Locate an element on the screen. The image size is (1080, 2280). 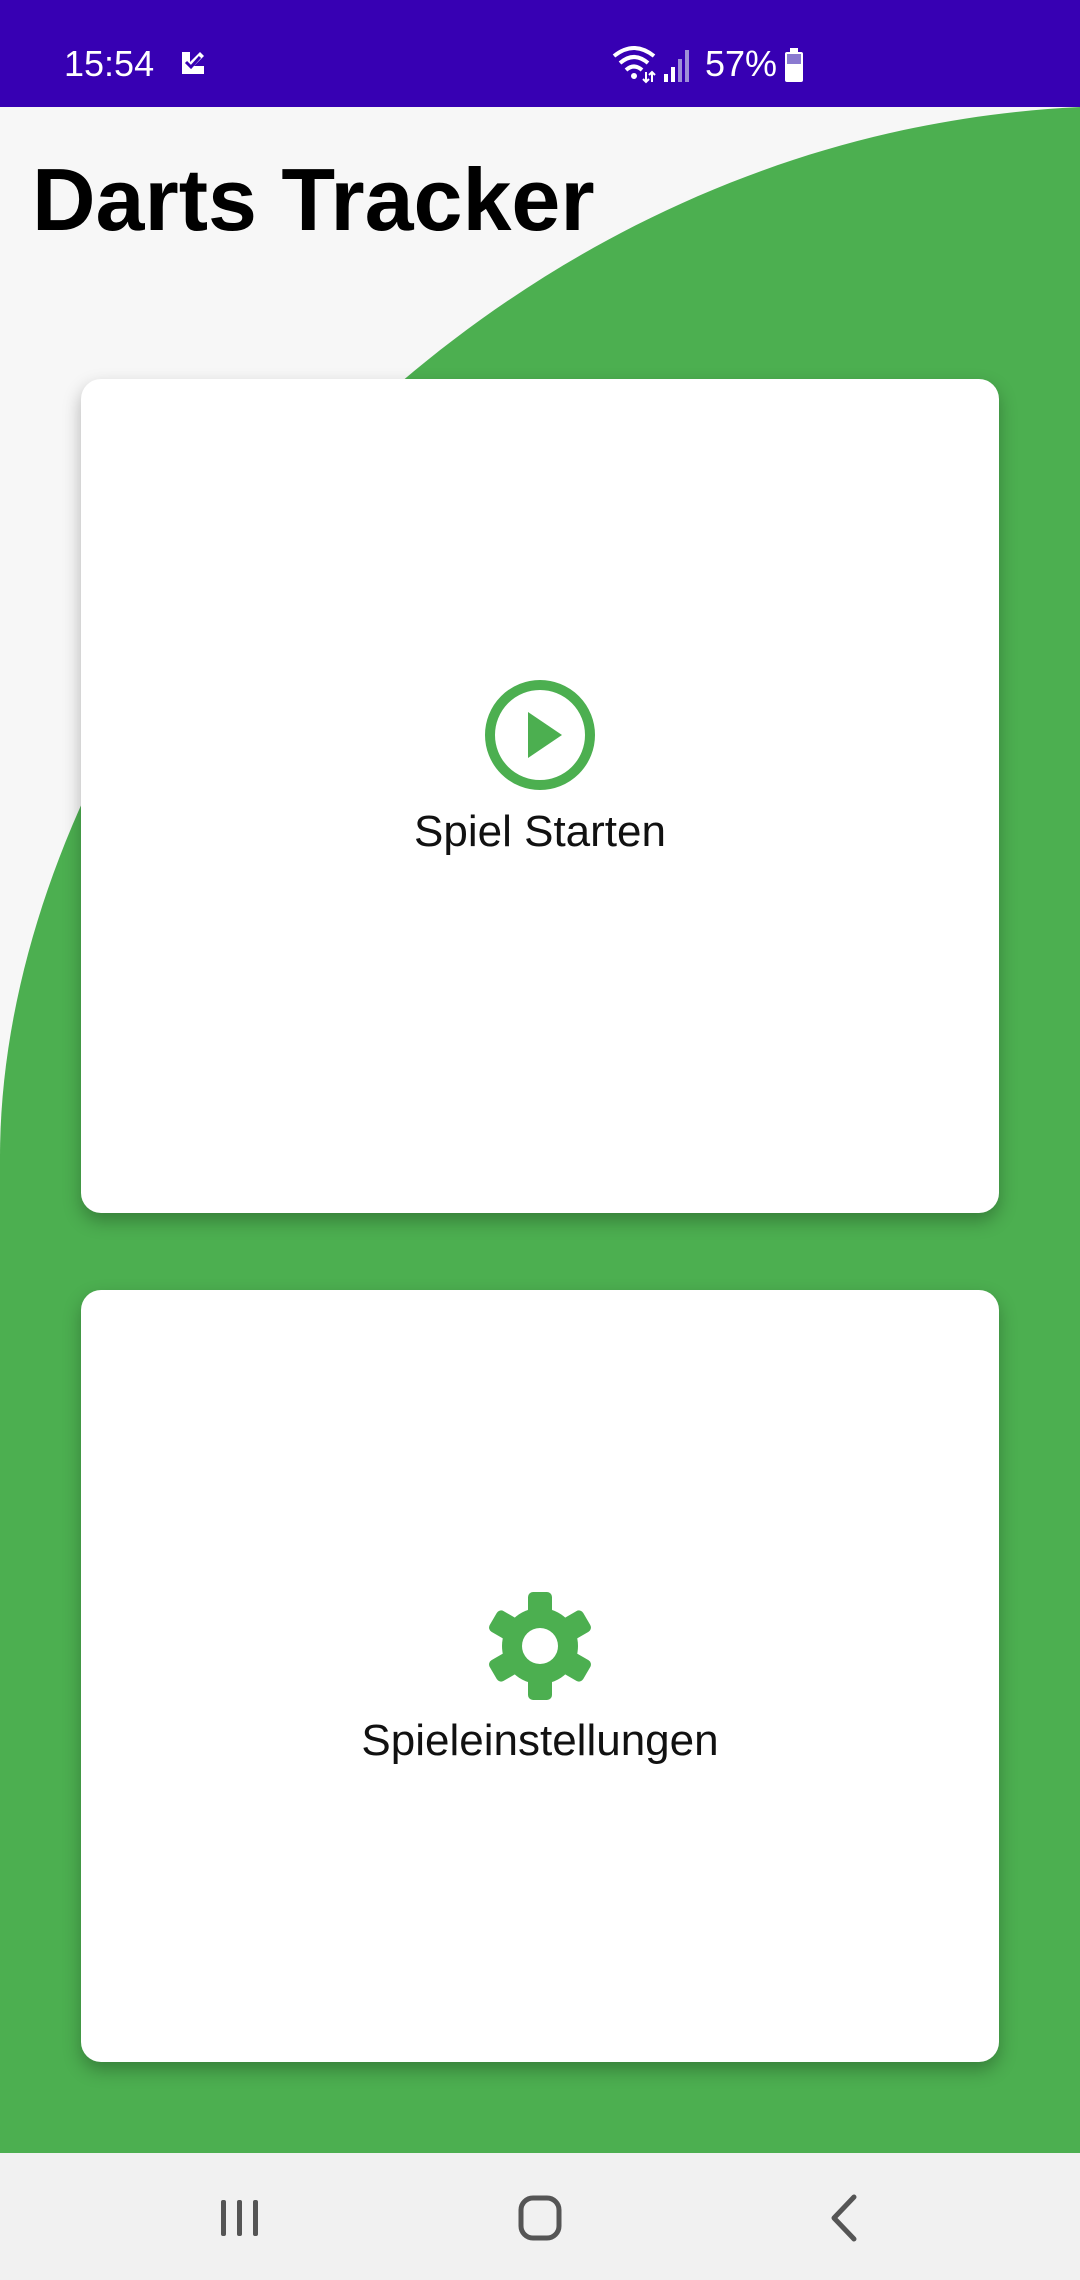
page-title: Darts Tracker is located at coordinates (313, 199).